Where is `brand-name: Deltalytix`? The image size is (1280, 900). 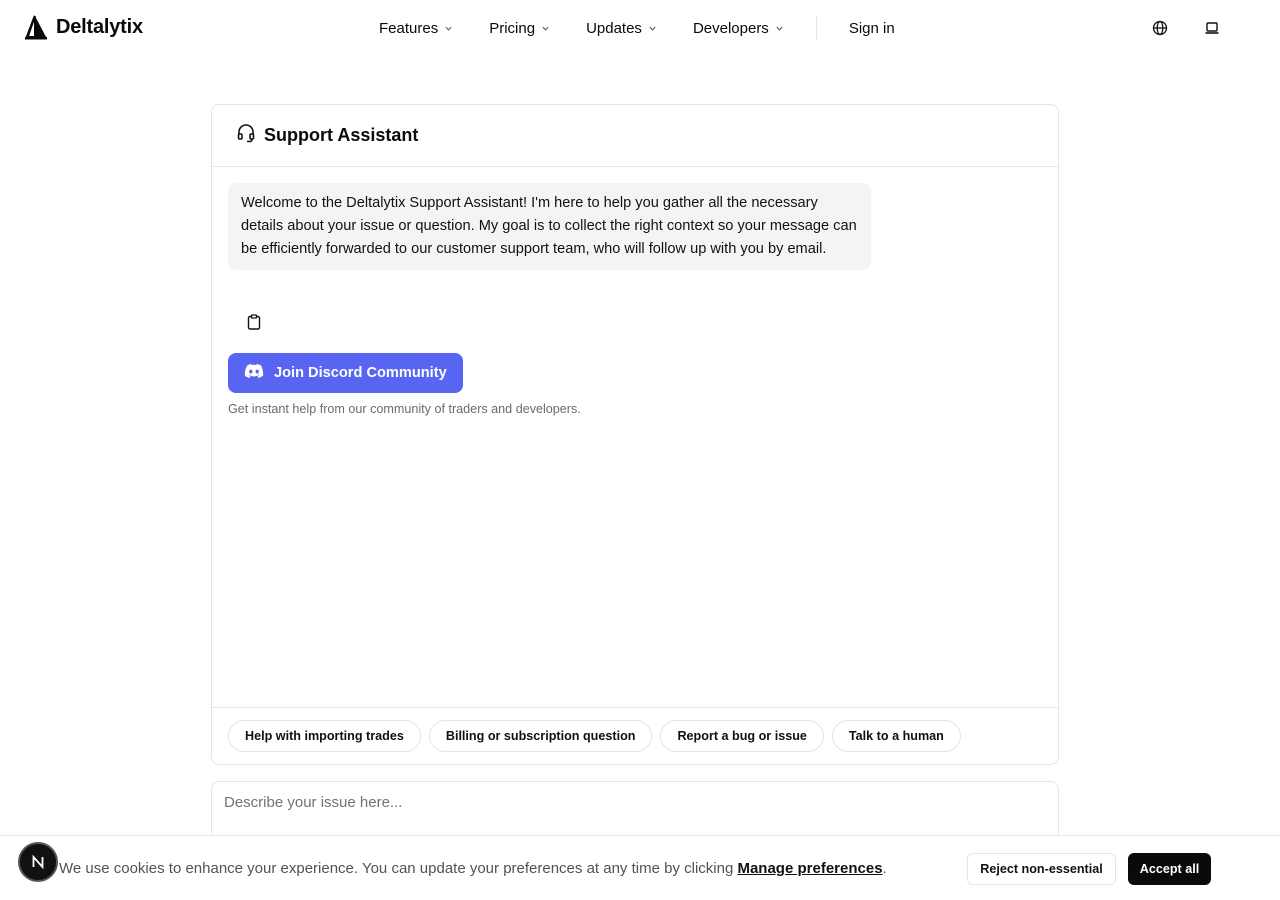
brand-name: Deltalytix is located at coordinates (99, 26).